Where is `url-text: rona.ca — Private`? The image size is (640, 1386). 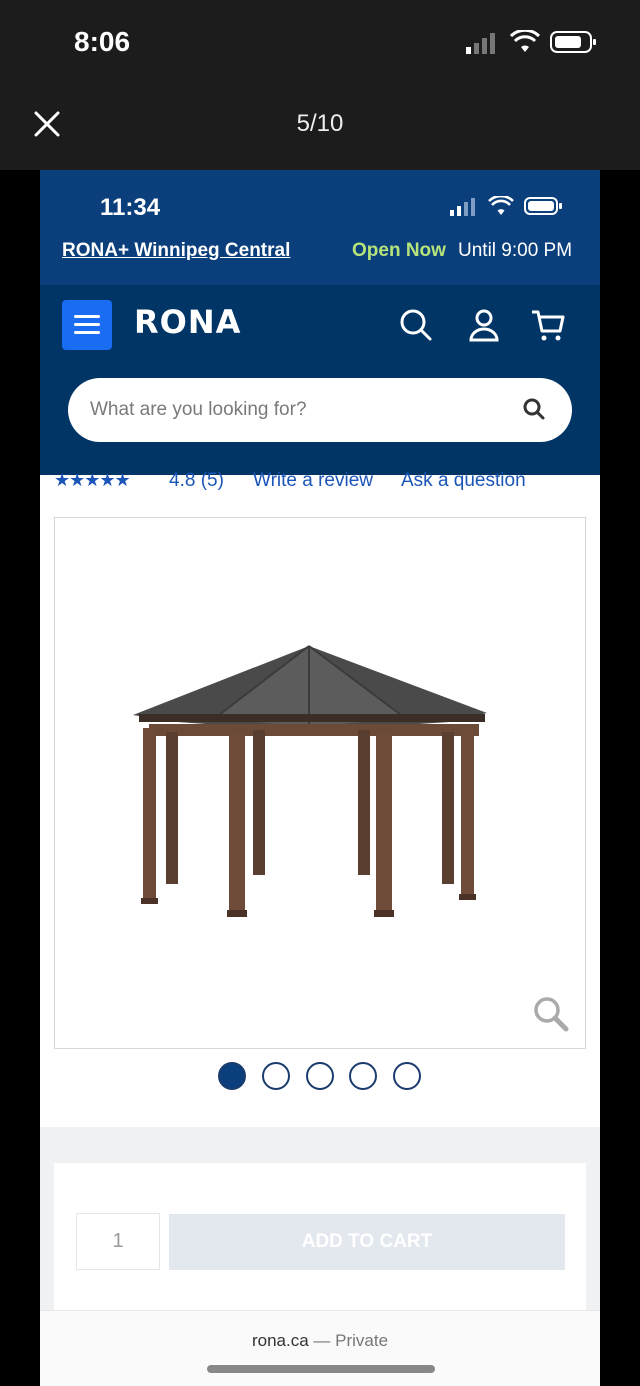
url-text: rona.ca — Private is located at coordinates (320, 1341).